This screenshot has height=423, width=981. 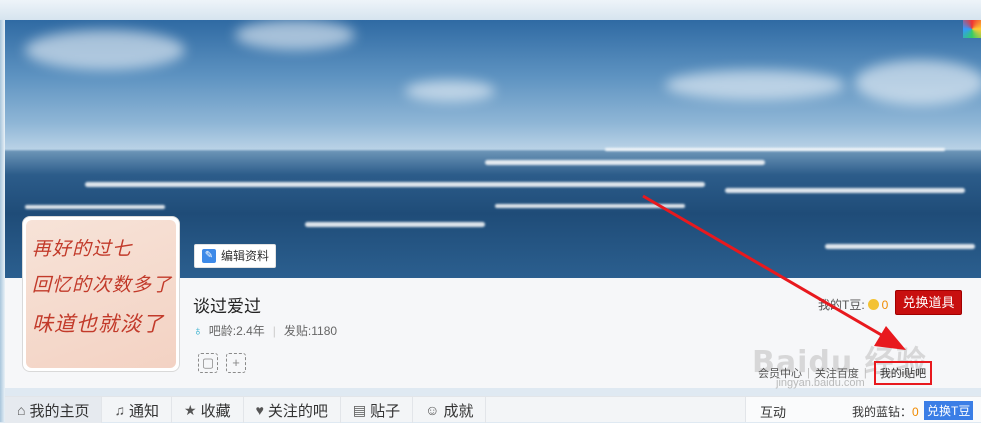 What do you see at coordinates (215, 411) in the screenshot?
I see `nav-label: 收藏` at bounding box center [215, 411].